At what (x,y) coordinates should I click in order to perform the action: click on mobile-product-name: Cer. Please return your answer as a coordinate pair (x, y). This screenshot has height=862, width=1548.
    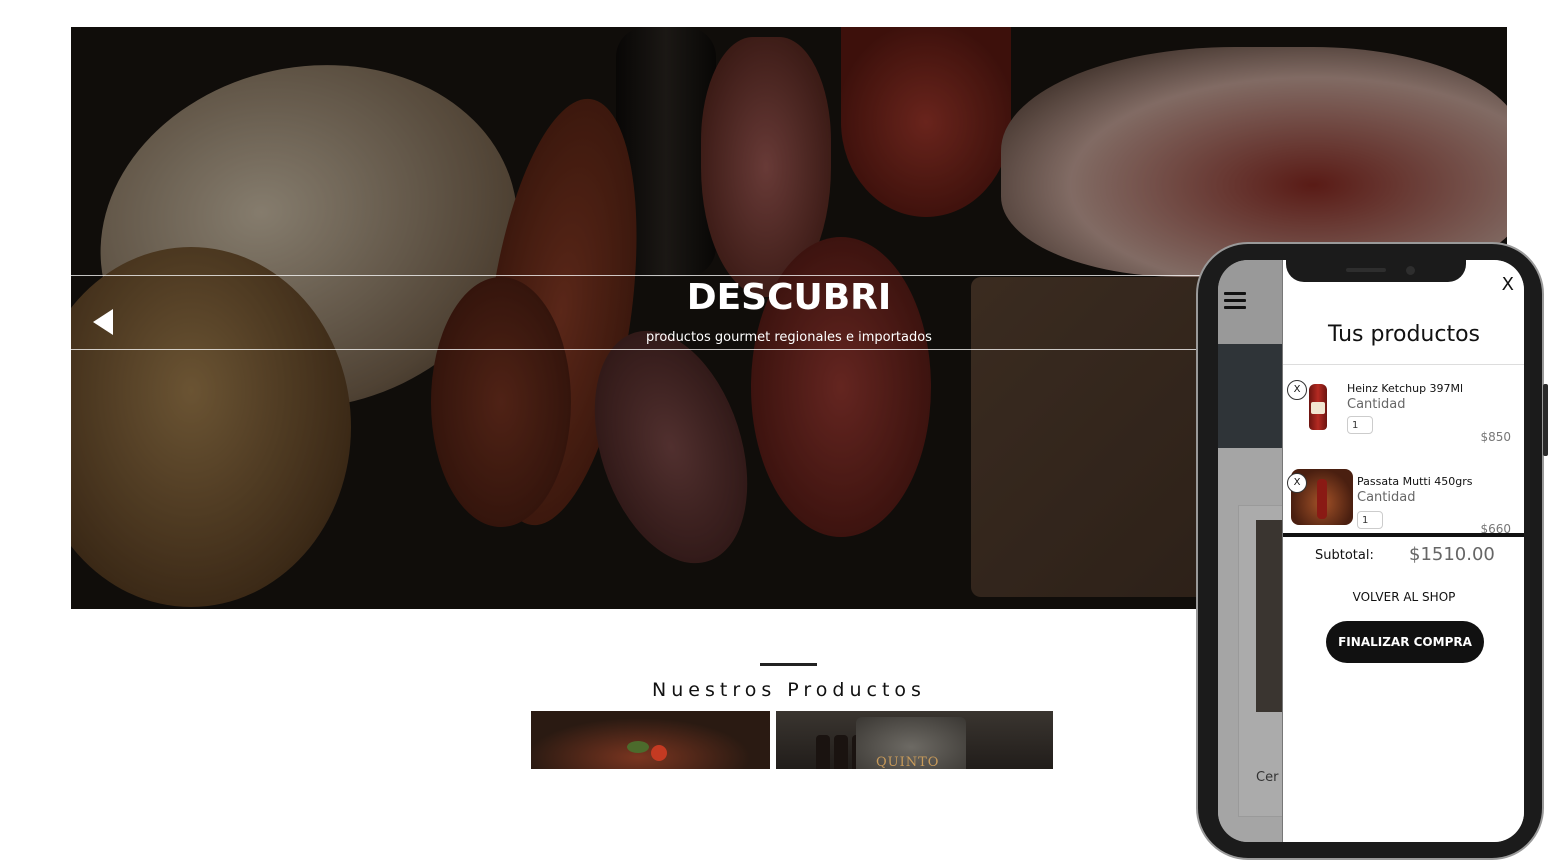
    Looking at the image, I should click on (1267, 777).